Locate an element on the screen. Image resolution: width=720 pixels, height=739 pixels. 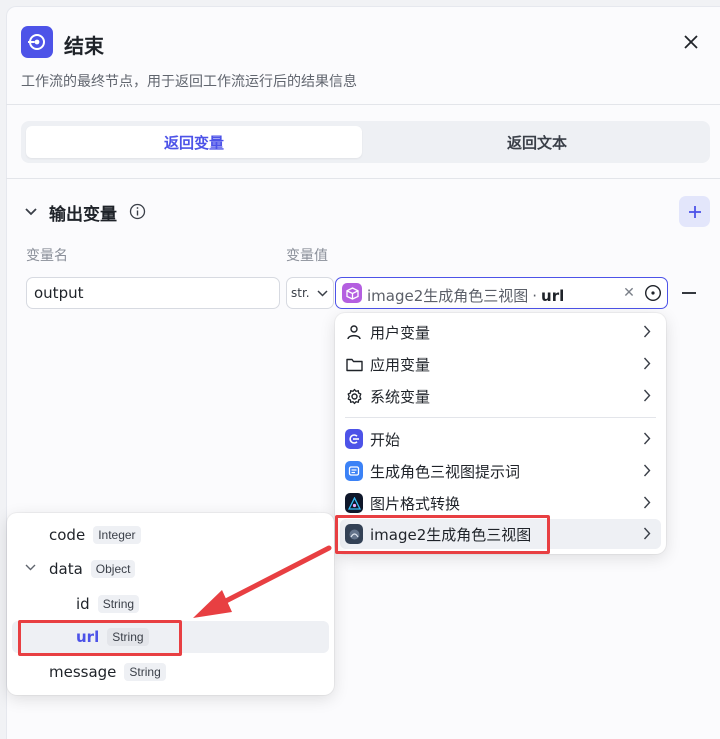
reference-field-name: url is located at coordinates (553, 296).